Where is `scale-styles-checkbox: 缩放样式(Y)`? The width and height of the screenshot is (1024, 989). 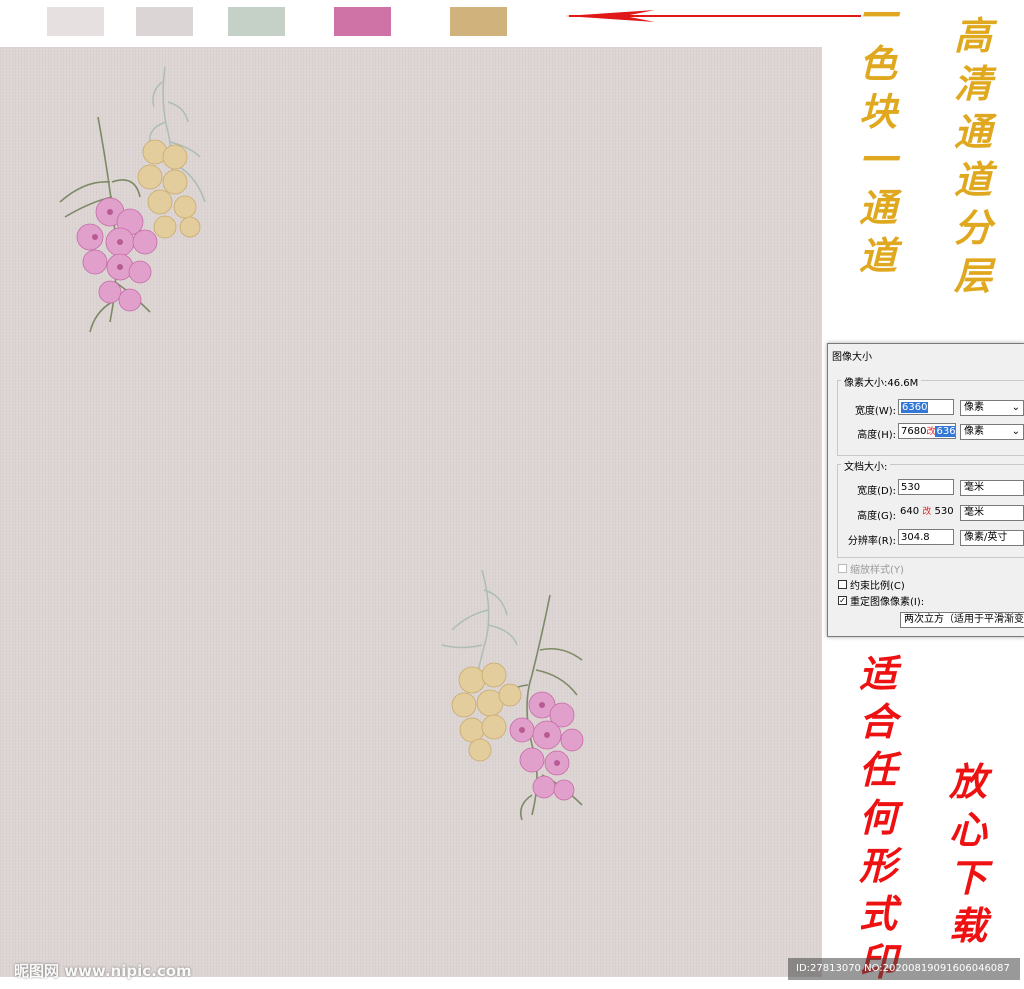 scale-styles-checkbox: 缩放样式(Y) is located at coordinates (871, 568).